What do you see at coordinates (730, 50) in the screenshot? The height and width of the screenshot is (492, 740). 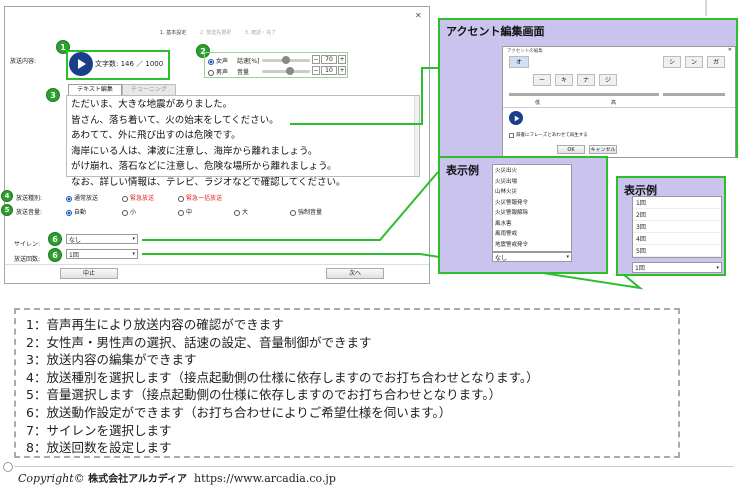 I see `accent-window-close: ✕` at bounding box center [730, 50].